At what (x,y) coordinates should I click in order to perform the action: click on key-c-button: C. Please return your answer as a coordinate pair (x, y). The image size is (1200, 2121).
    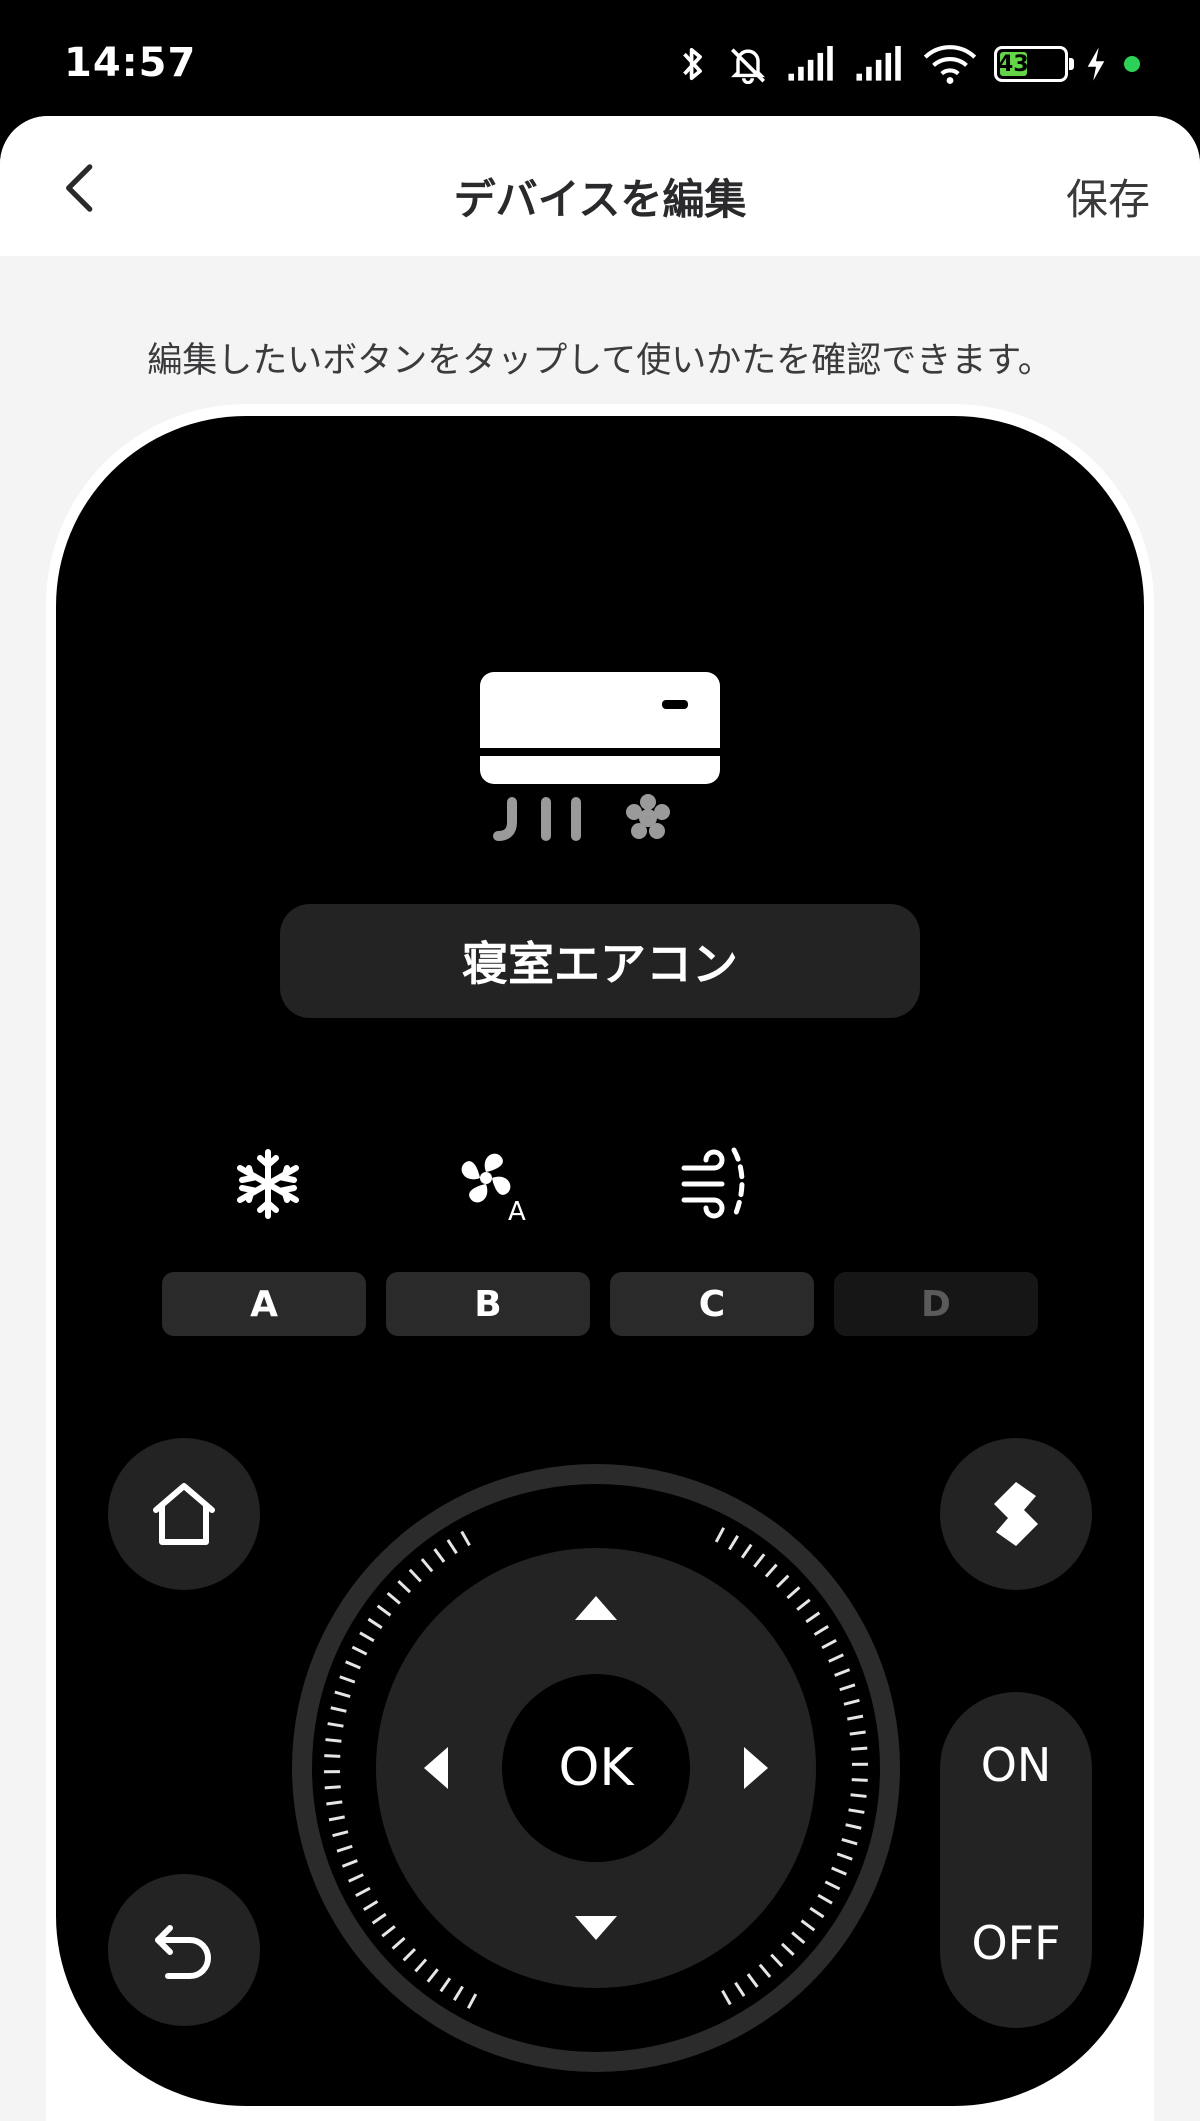
    Looking at the image, I should click on (712, 1304).